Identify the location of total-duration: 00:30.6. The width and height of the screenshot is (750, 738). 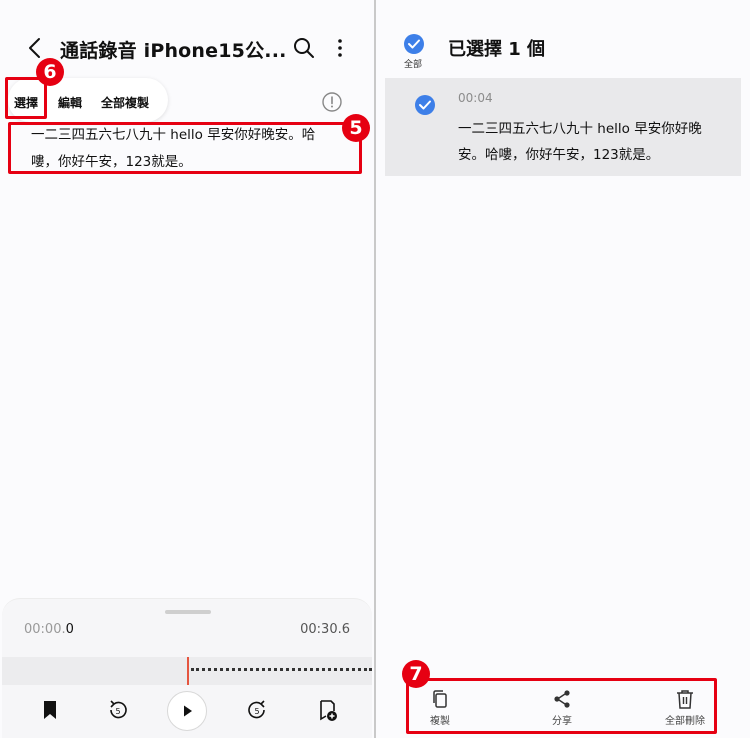
(325, 629).